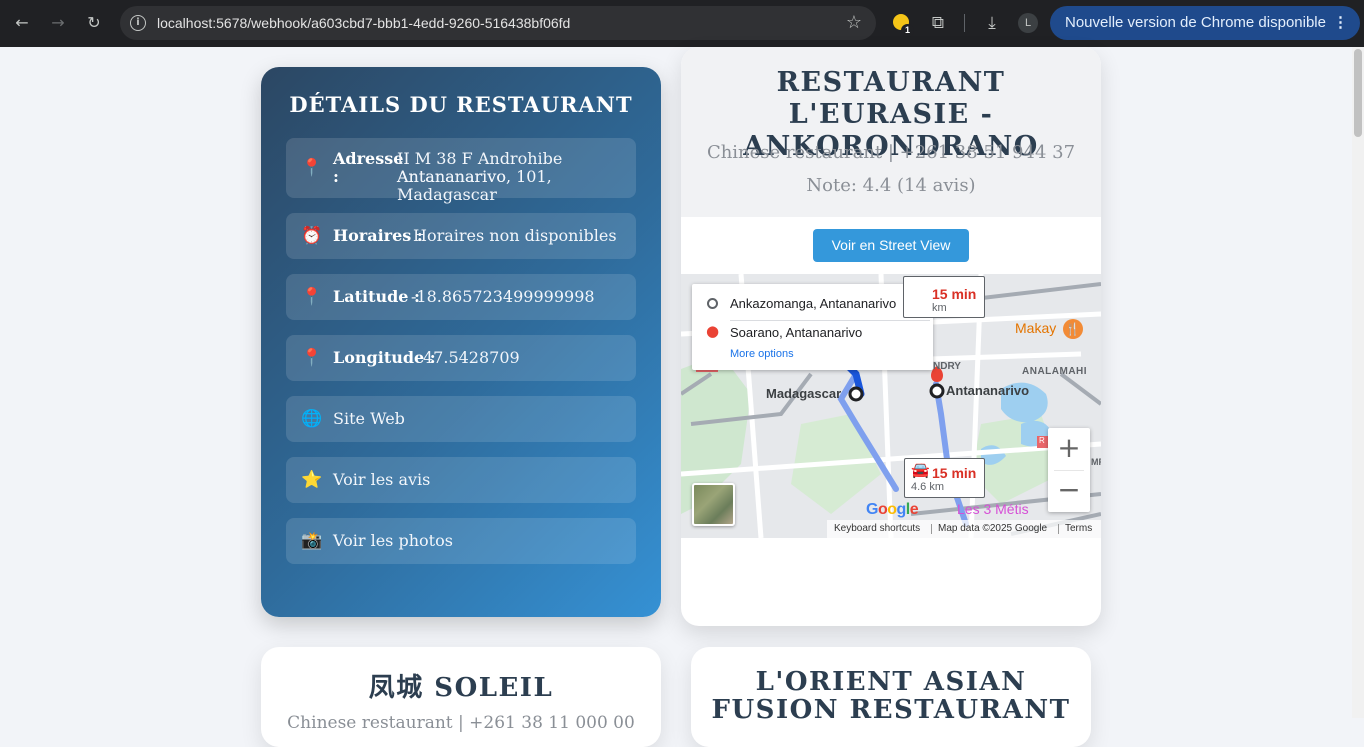 Image resolution: width=1364 pixels, height=747 pixels. Describe the element at coordinates (877, 529) in the screenshot. I see `keyboard-shortcuts-link: Keyboard shortcuts` at that location.